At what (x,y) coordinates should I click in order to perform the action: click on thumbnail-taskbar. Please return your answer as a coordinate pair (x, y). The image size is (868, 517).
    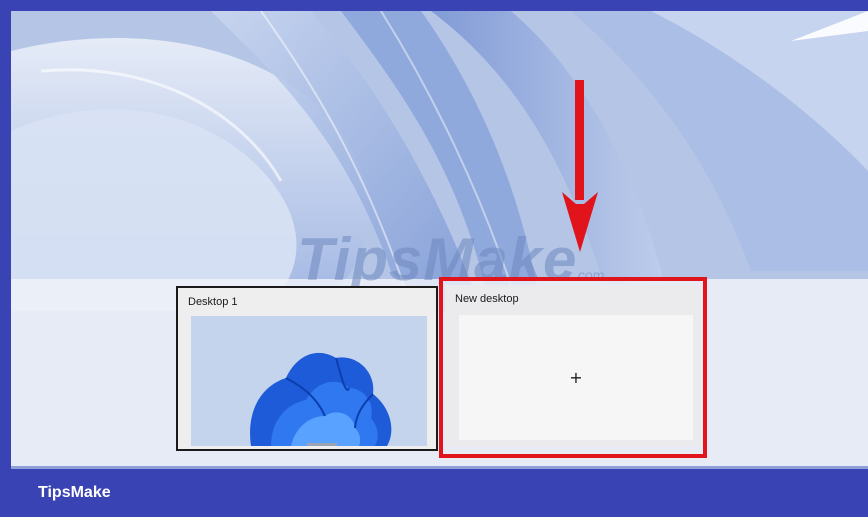
    Looking at the image, I should click on (322, 444).